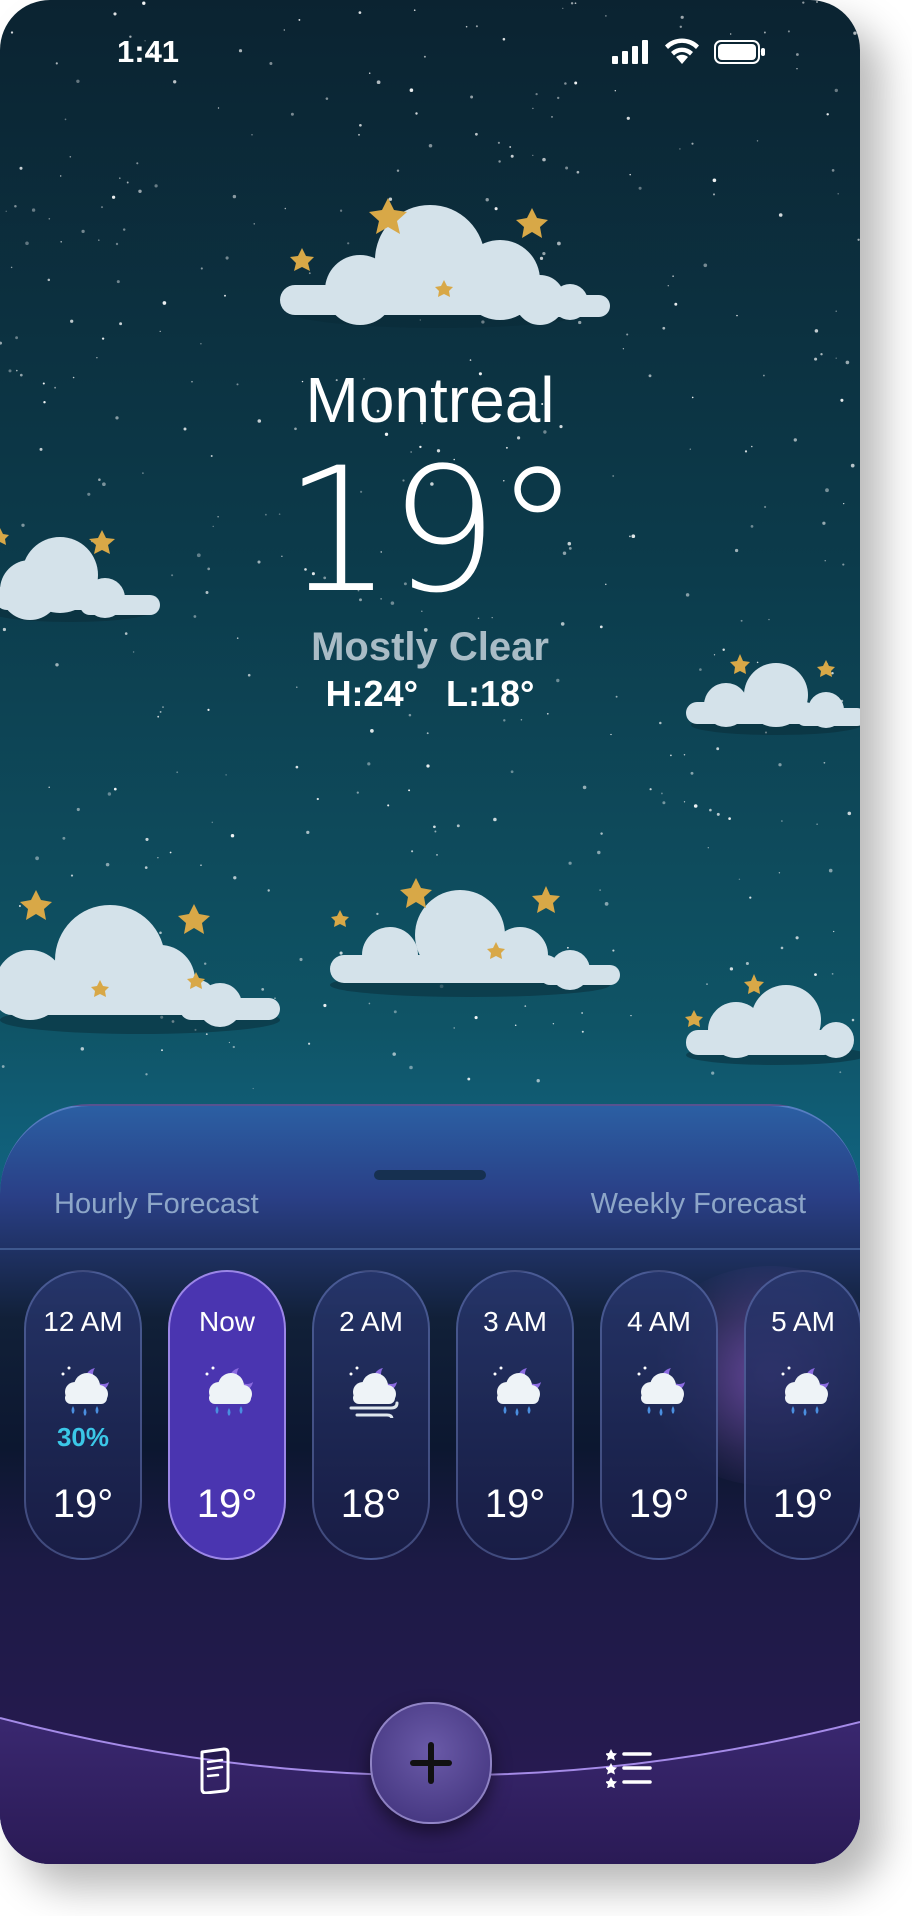 The width and height of the screenshot is (912, 1916). What do you see at coordinates (445, 263) in the screenshot?
I see `cloud-decoration-top` at bounding box center [445, 263].